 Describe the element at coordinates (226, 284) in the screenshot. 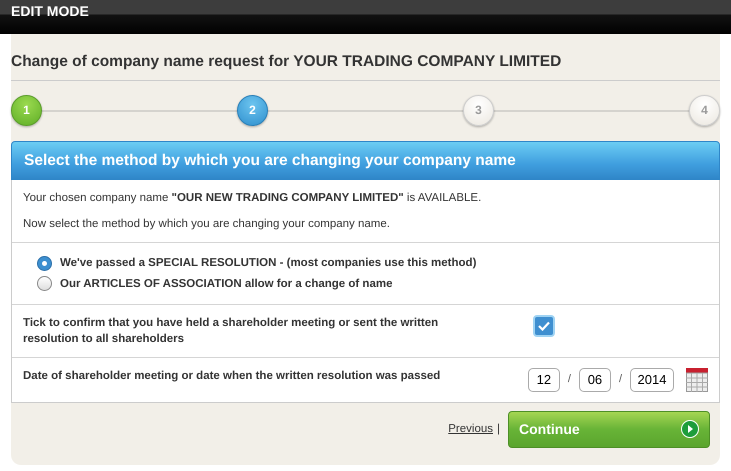

I see `radio-label: Our ARTICLES OF ASSOCIATION allow for a change of name` at that location.